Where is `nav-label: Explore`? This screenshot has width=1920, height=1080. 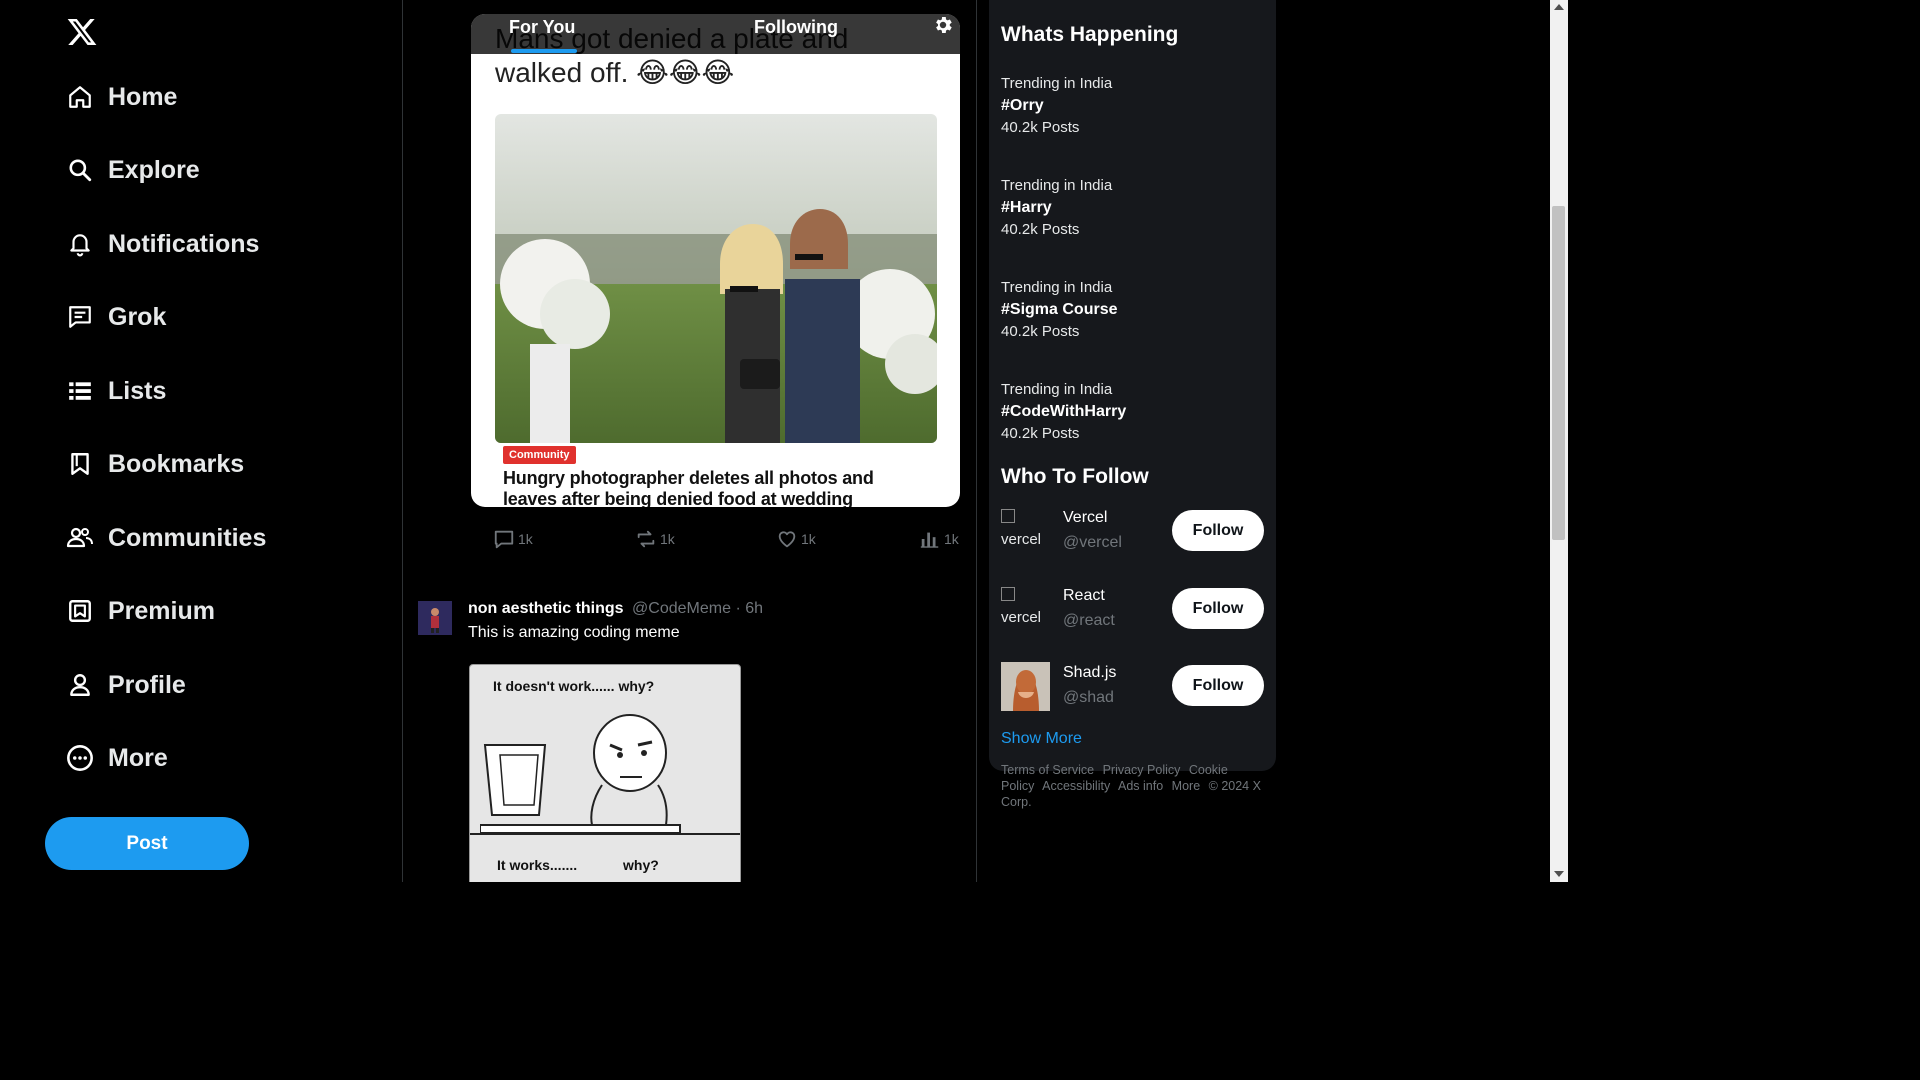 nav-label: Explore is located at coordinates (154, 169).